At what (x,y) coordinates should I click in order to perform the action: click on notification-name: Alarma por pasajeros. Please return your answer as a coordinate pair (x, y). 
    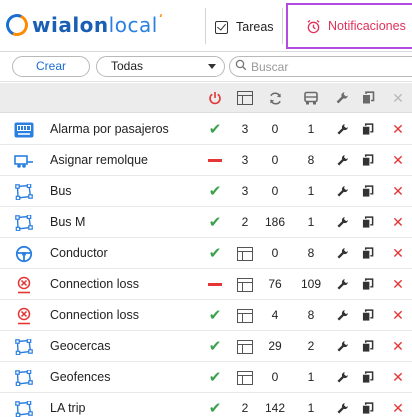
    Looking at the image, I should click on (109, 129).